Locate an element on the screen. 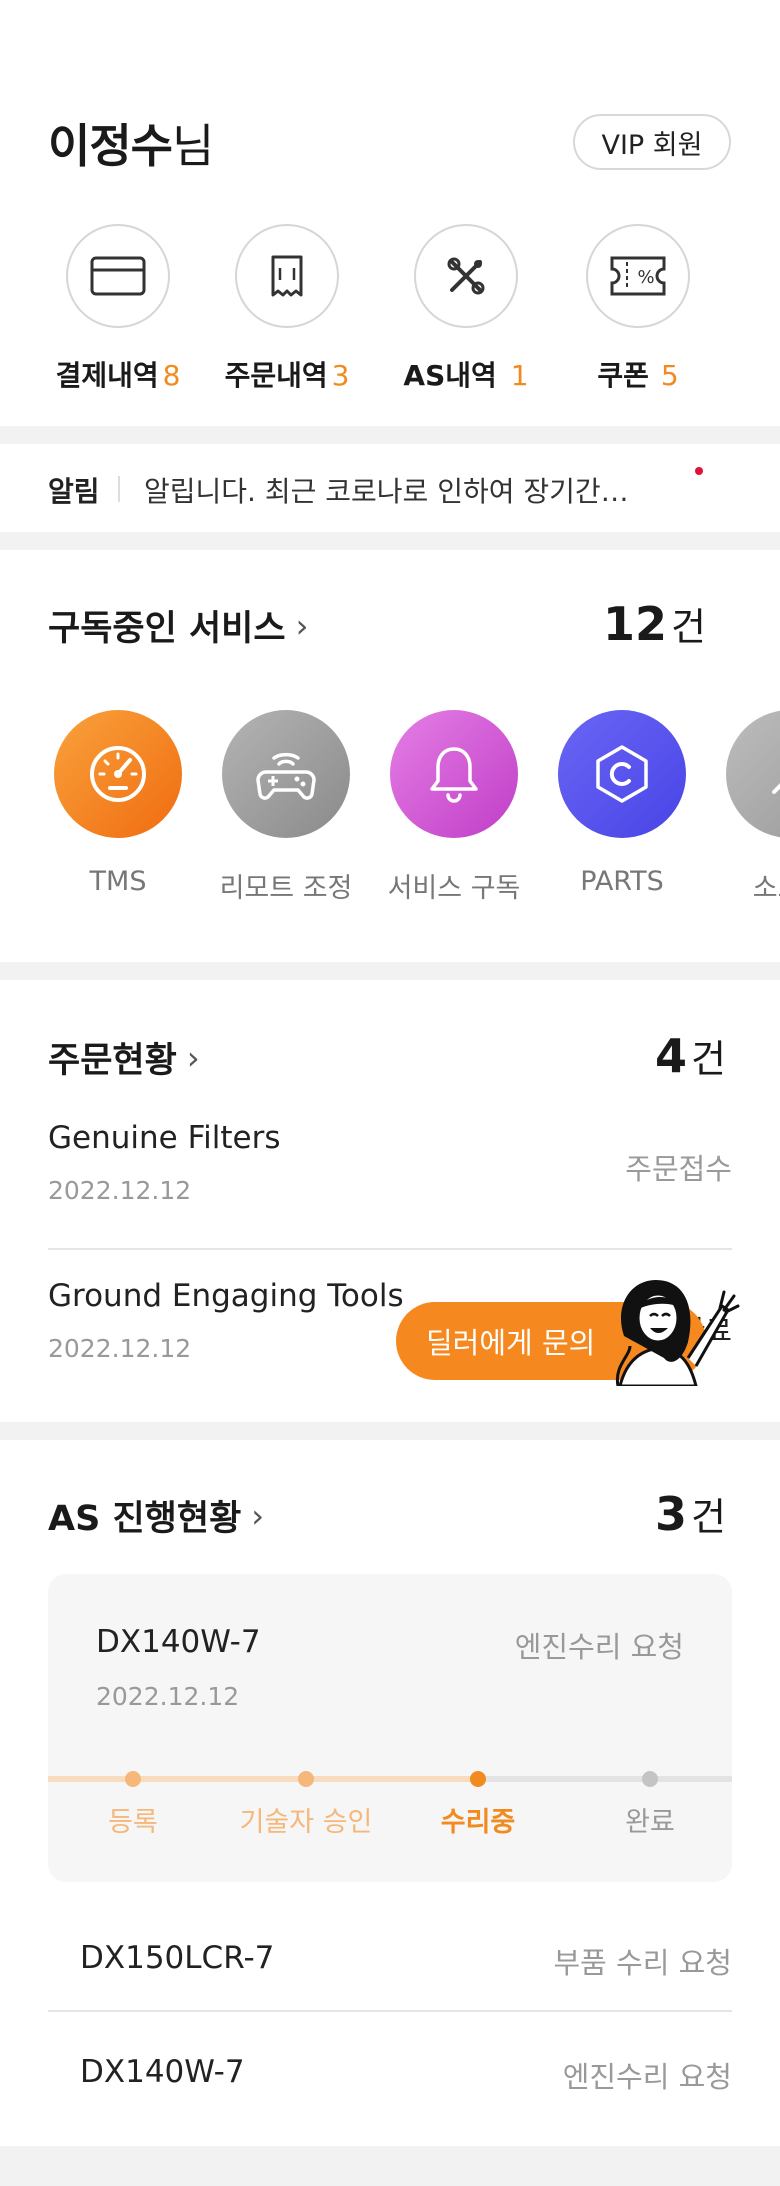 The image size is (780, 2186). order-count: 4건 is located at coordinates (690, 1055).